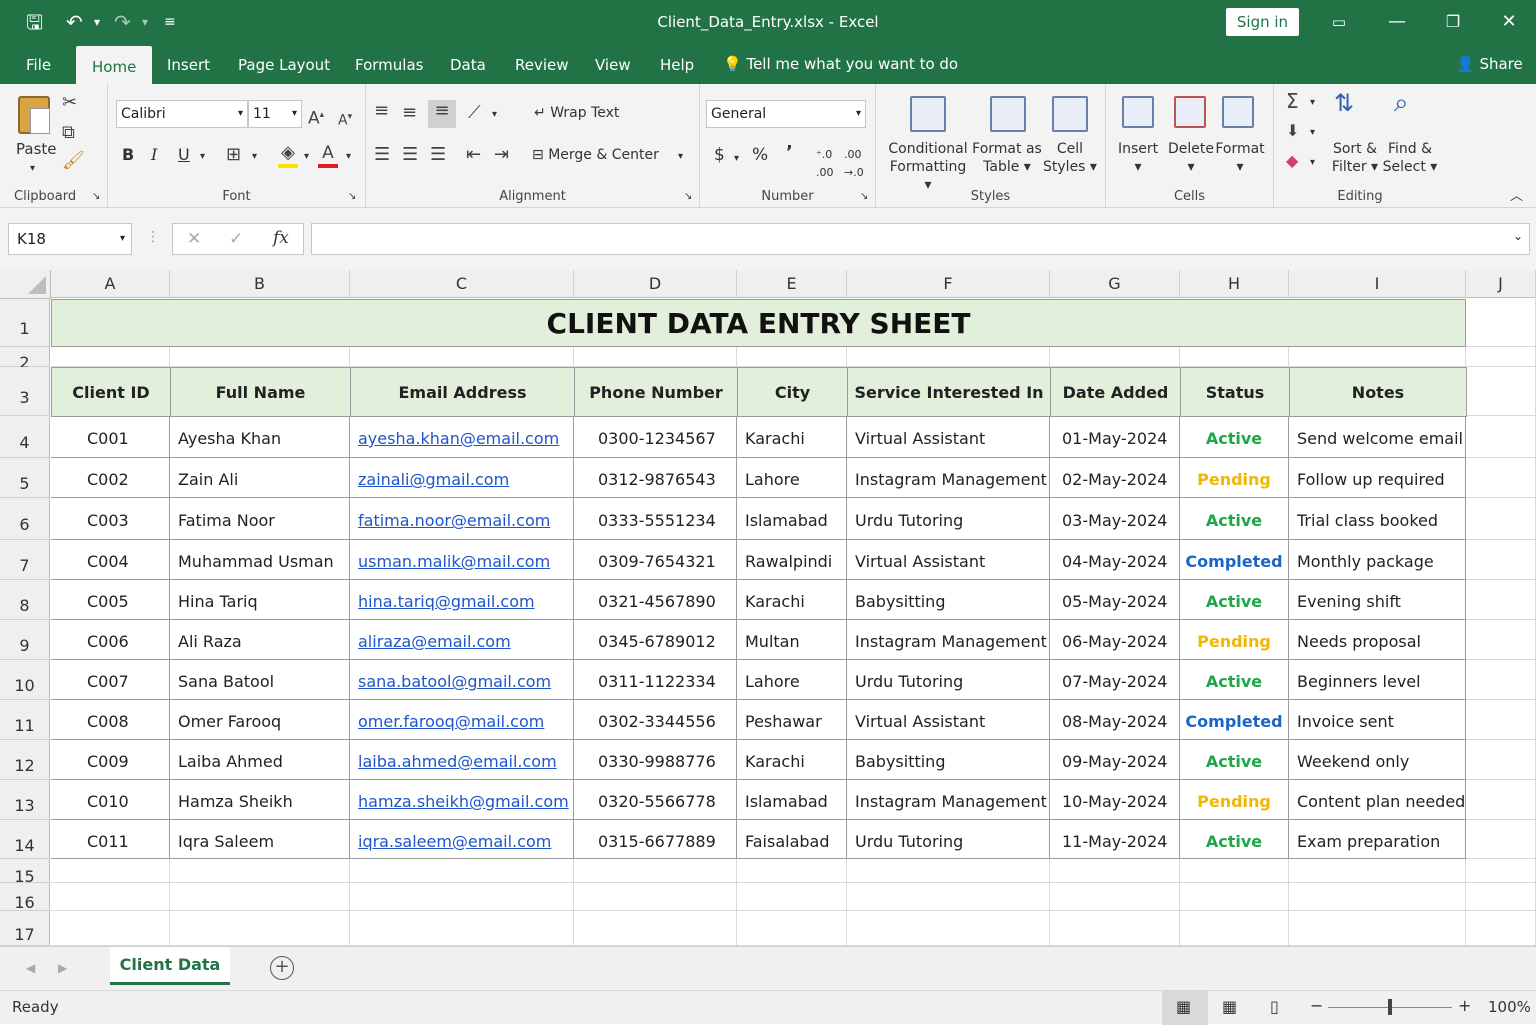 The height and width of the screenshot is (1025, 1536). What do you see at coordinates (182, 114) in the screenshot?
I see `font-name-select: Calibri ▾` at bounding box center [182, 114].